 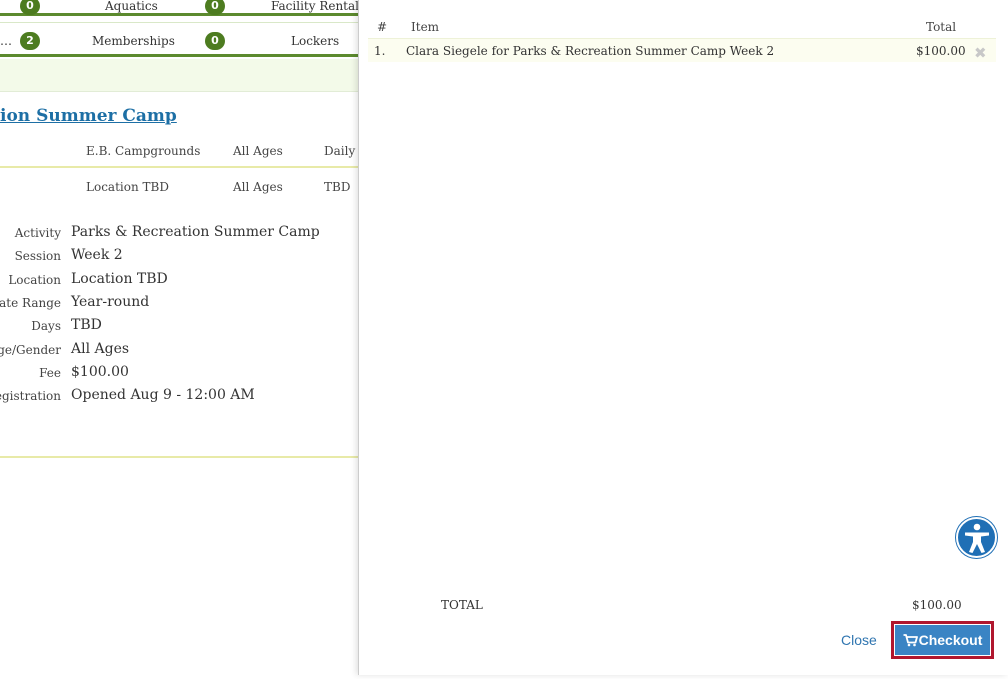 What do you see at coordinates (133, 41) in the screenshot?
I see `tab-memberships: Memberships` at bounding box center [133, 41].